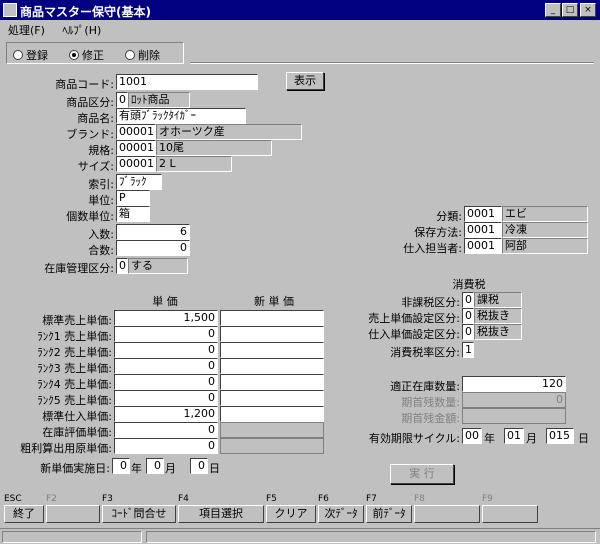  Describe the element at coordinates (90, 134) in the screenshot. I see `brand-label: ブランド:` at that location.